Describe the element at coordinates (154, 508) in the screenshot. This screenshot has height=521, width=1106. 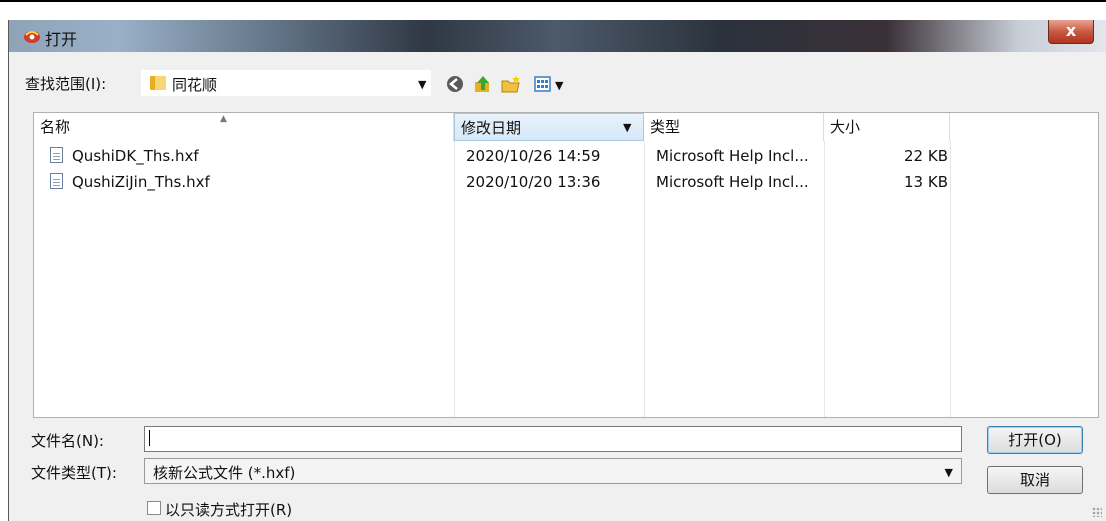
I see `readonly-checkbox` at that location.